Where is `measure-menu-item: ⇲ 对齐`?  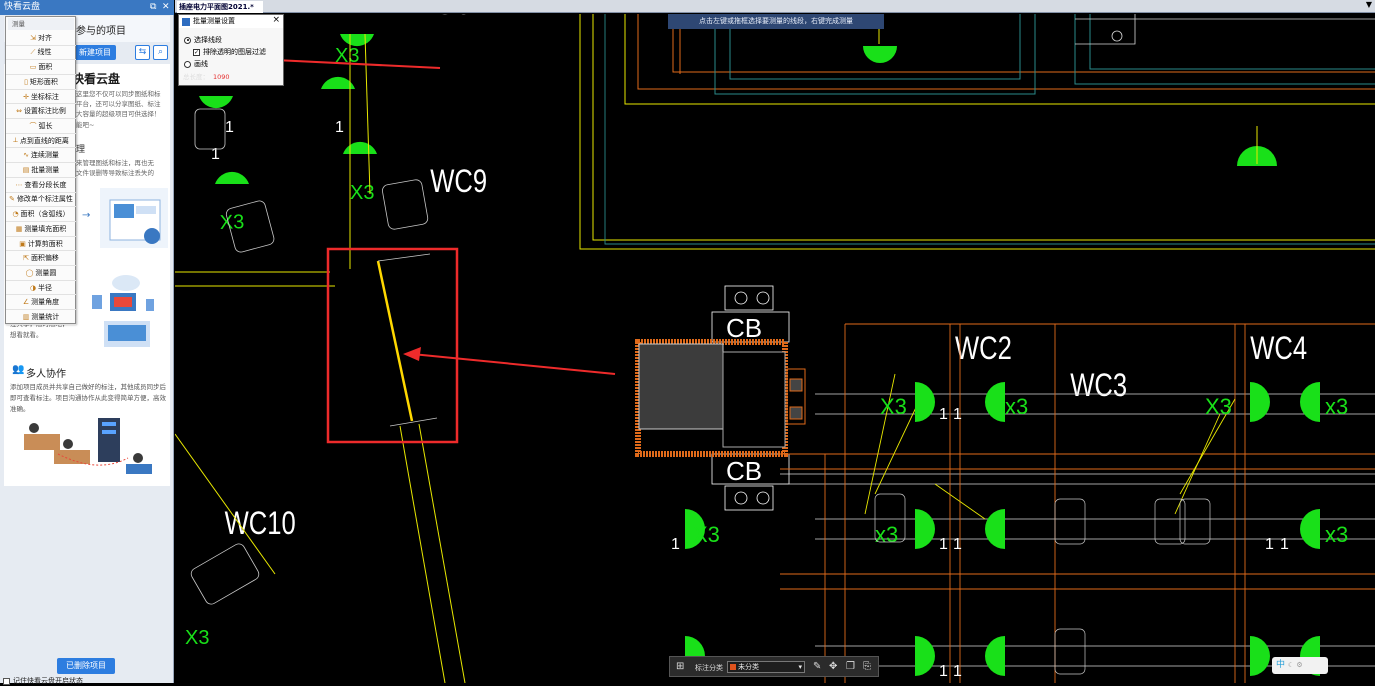 measure-menu-item: ⇲ 对齐 is located at coordinates (41, 38).